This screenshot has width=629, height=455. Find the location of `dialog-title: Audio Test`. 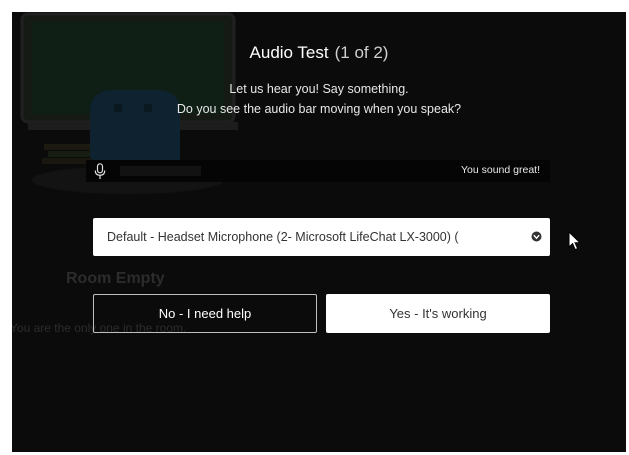

dialog-title: Audio Test is located at coordinates (289, 52).